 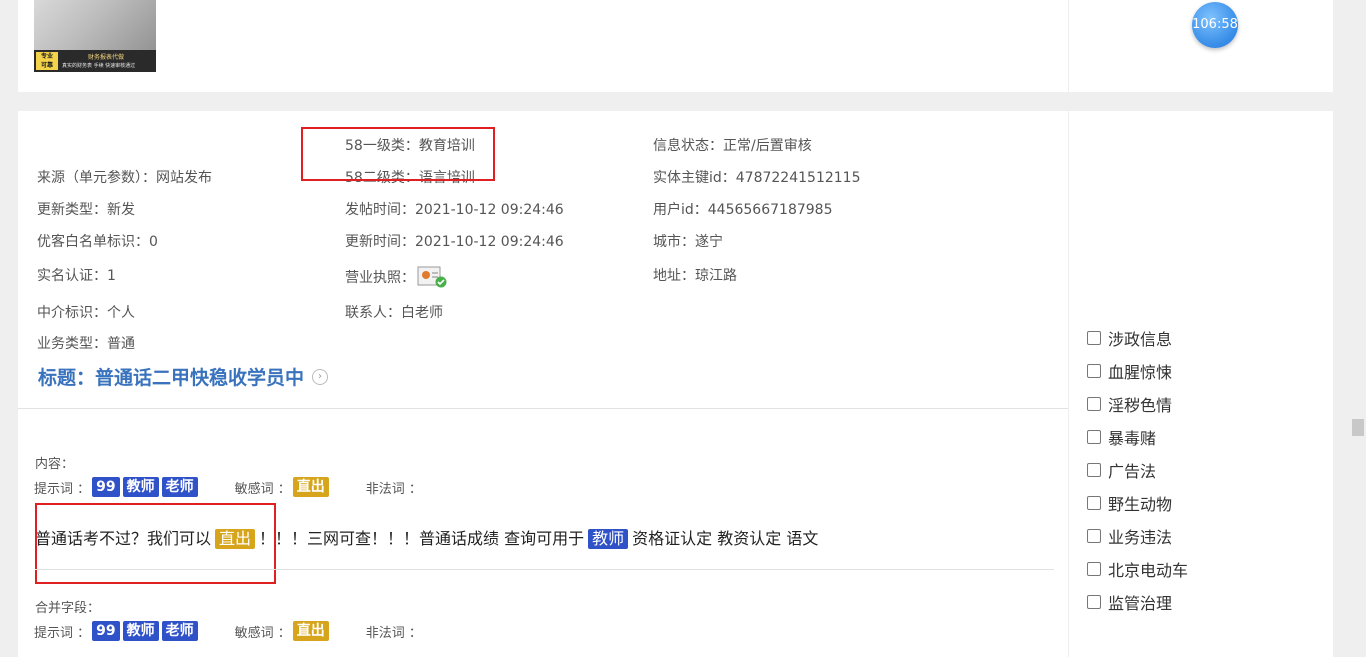 I want to click on checkbox-label: 野生动物, so click(x=1140, y=504).